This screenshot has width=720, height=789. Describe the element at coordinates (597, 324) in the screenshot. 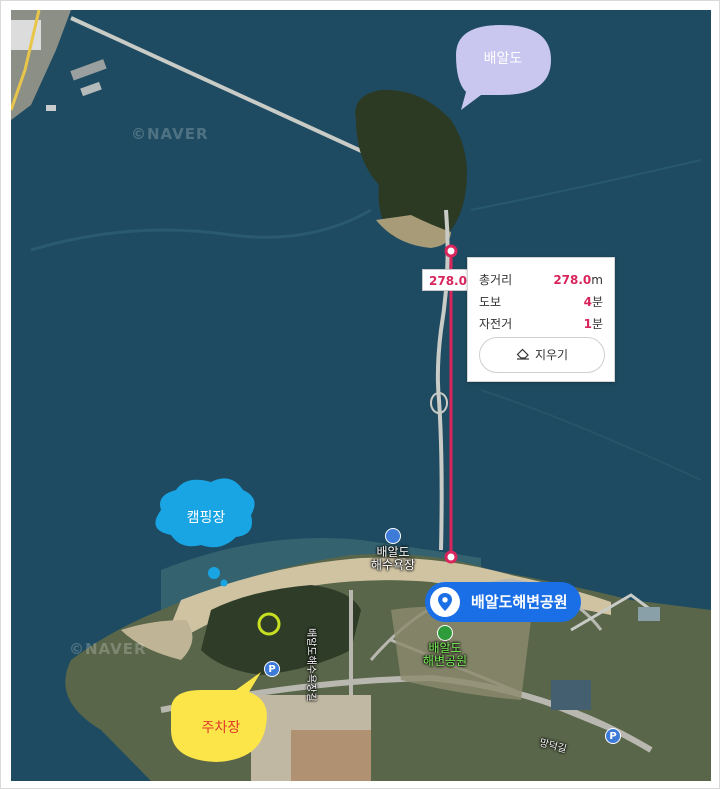

I see `bike-unit: 분` at that location.